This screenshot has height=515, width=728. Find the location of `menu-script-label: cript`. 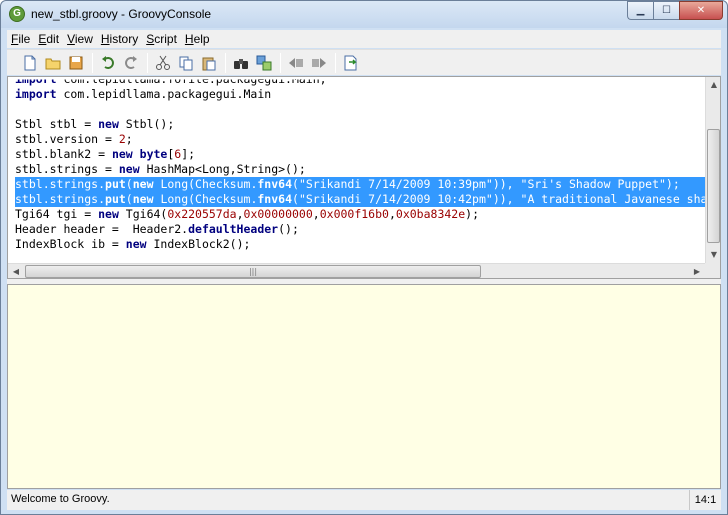

menu-script-label: cript is located at coordinates (165, 39).